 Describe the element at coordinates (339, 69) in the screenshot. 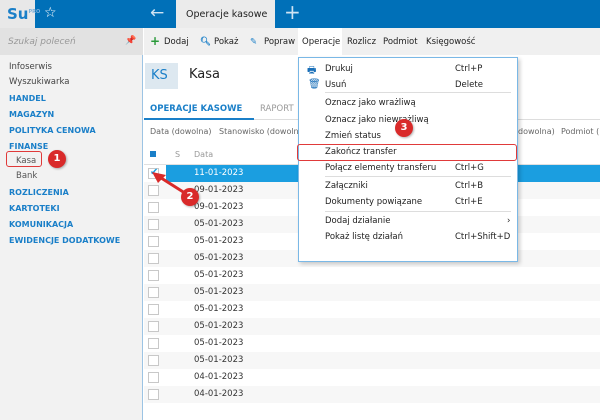

I see `menu-item-label: Drukuj` at that location.